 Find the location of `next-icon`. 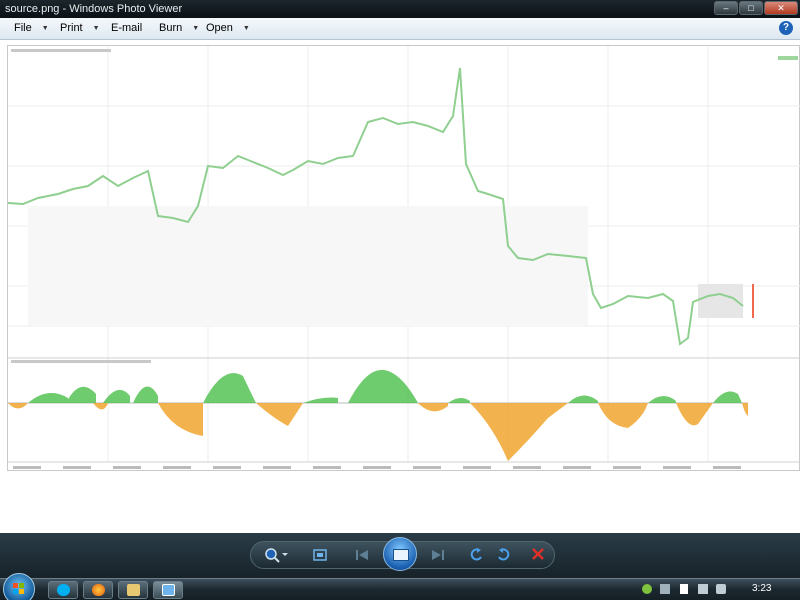

next-icon is located at coordinates (438, 556).